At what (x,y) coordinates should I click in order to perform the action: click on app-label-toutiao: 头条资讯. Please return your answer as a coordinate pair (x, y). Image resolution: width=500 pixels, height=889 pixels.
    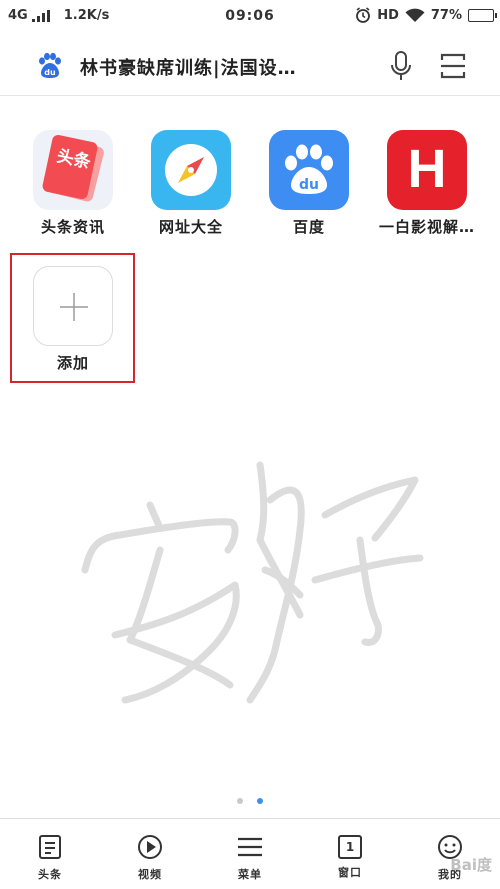
    Looking at the image, I should click on (72, 227).